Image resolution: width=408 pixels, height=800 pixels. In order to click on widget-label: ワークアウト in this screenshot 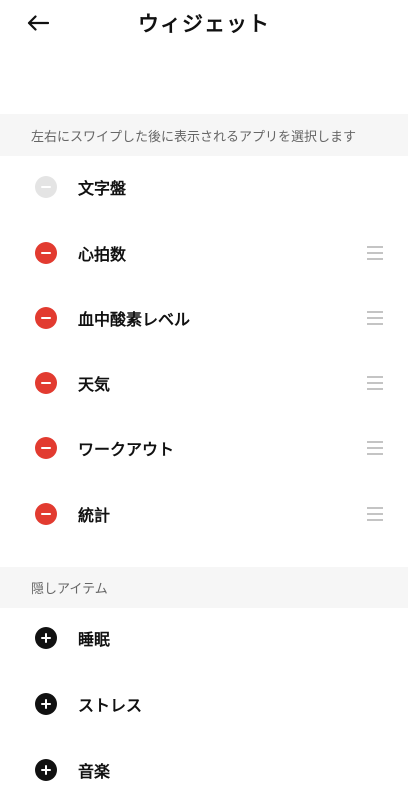, I will do `click(126, 449)`.